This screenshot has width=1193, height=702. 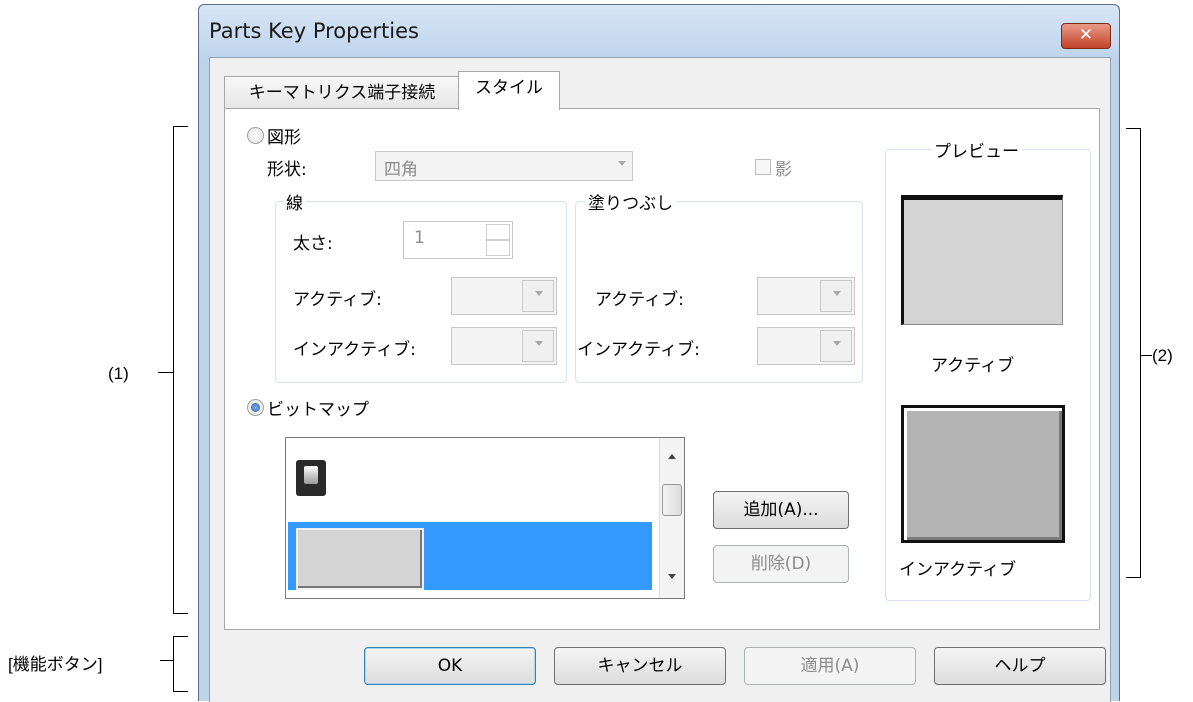 I want to click on cancel-button-label: キャンセル, so click(x=640, y=666).